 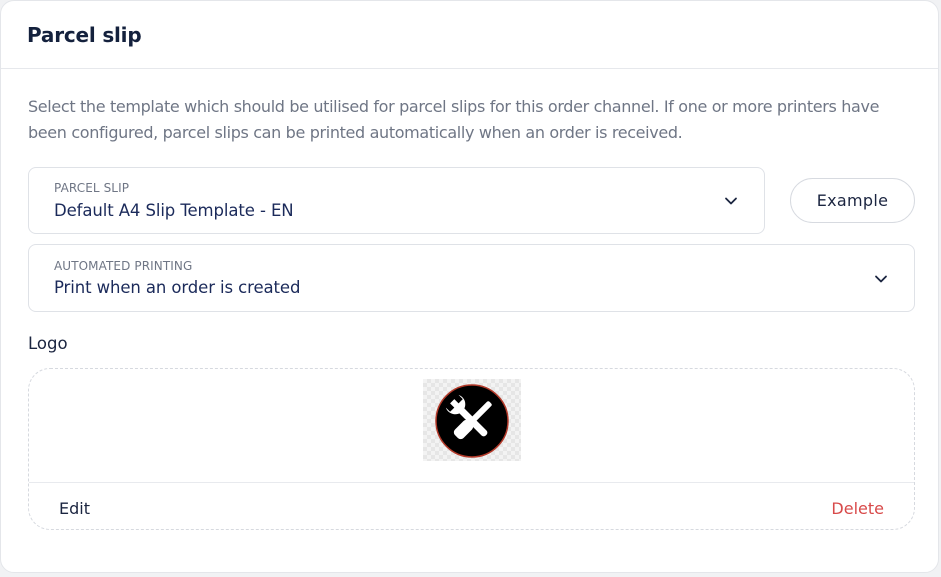 I want to click on parcel-slip-label: PARCEL SLIP, so click(x=92, y=188).